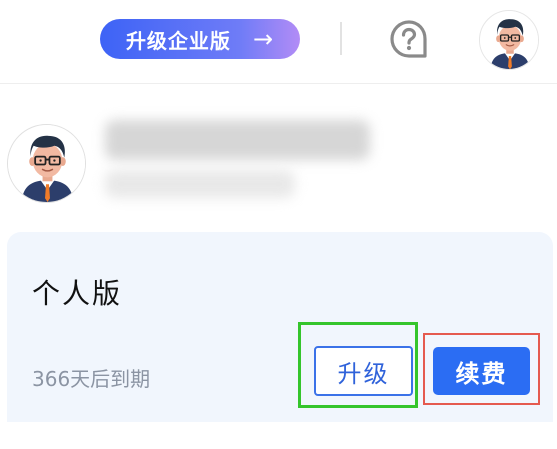  What do you see at coordinates (237, 140) in the screenshot?
I see `blurred-username` at bounding box center [237, 140].